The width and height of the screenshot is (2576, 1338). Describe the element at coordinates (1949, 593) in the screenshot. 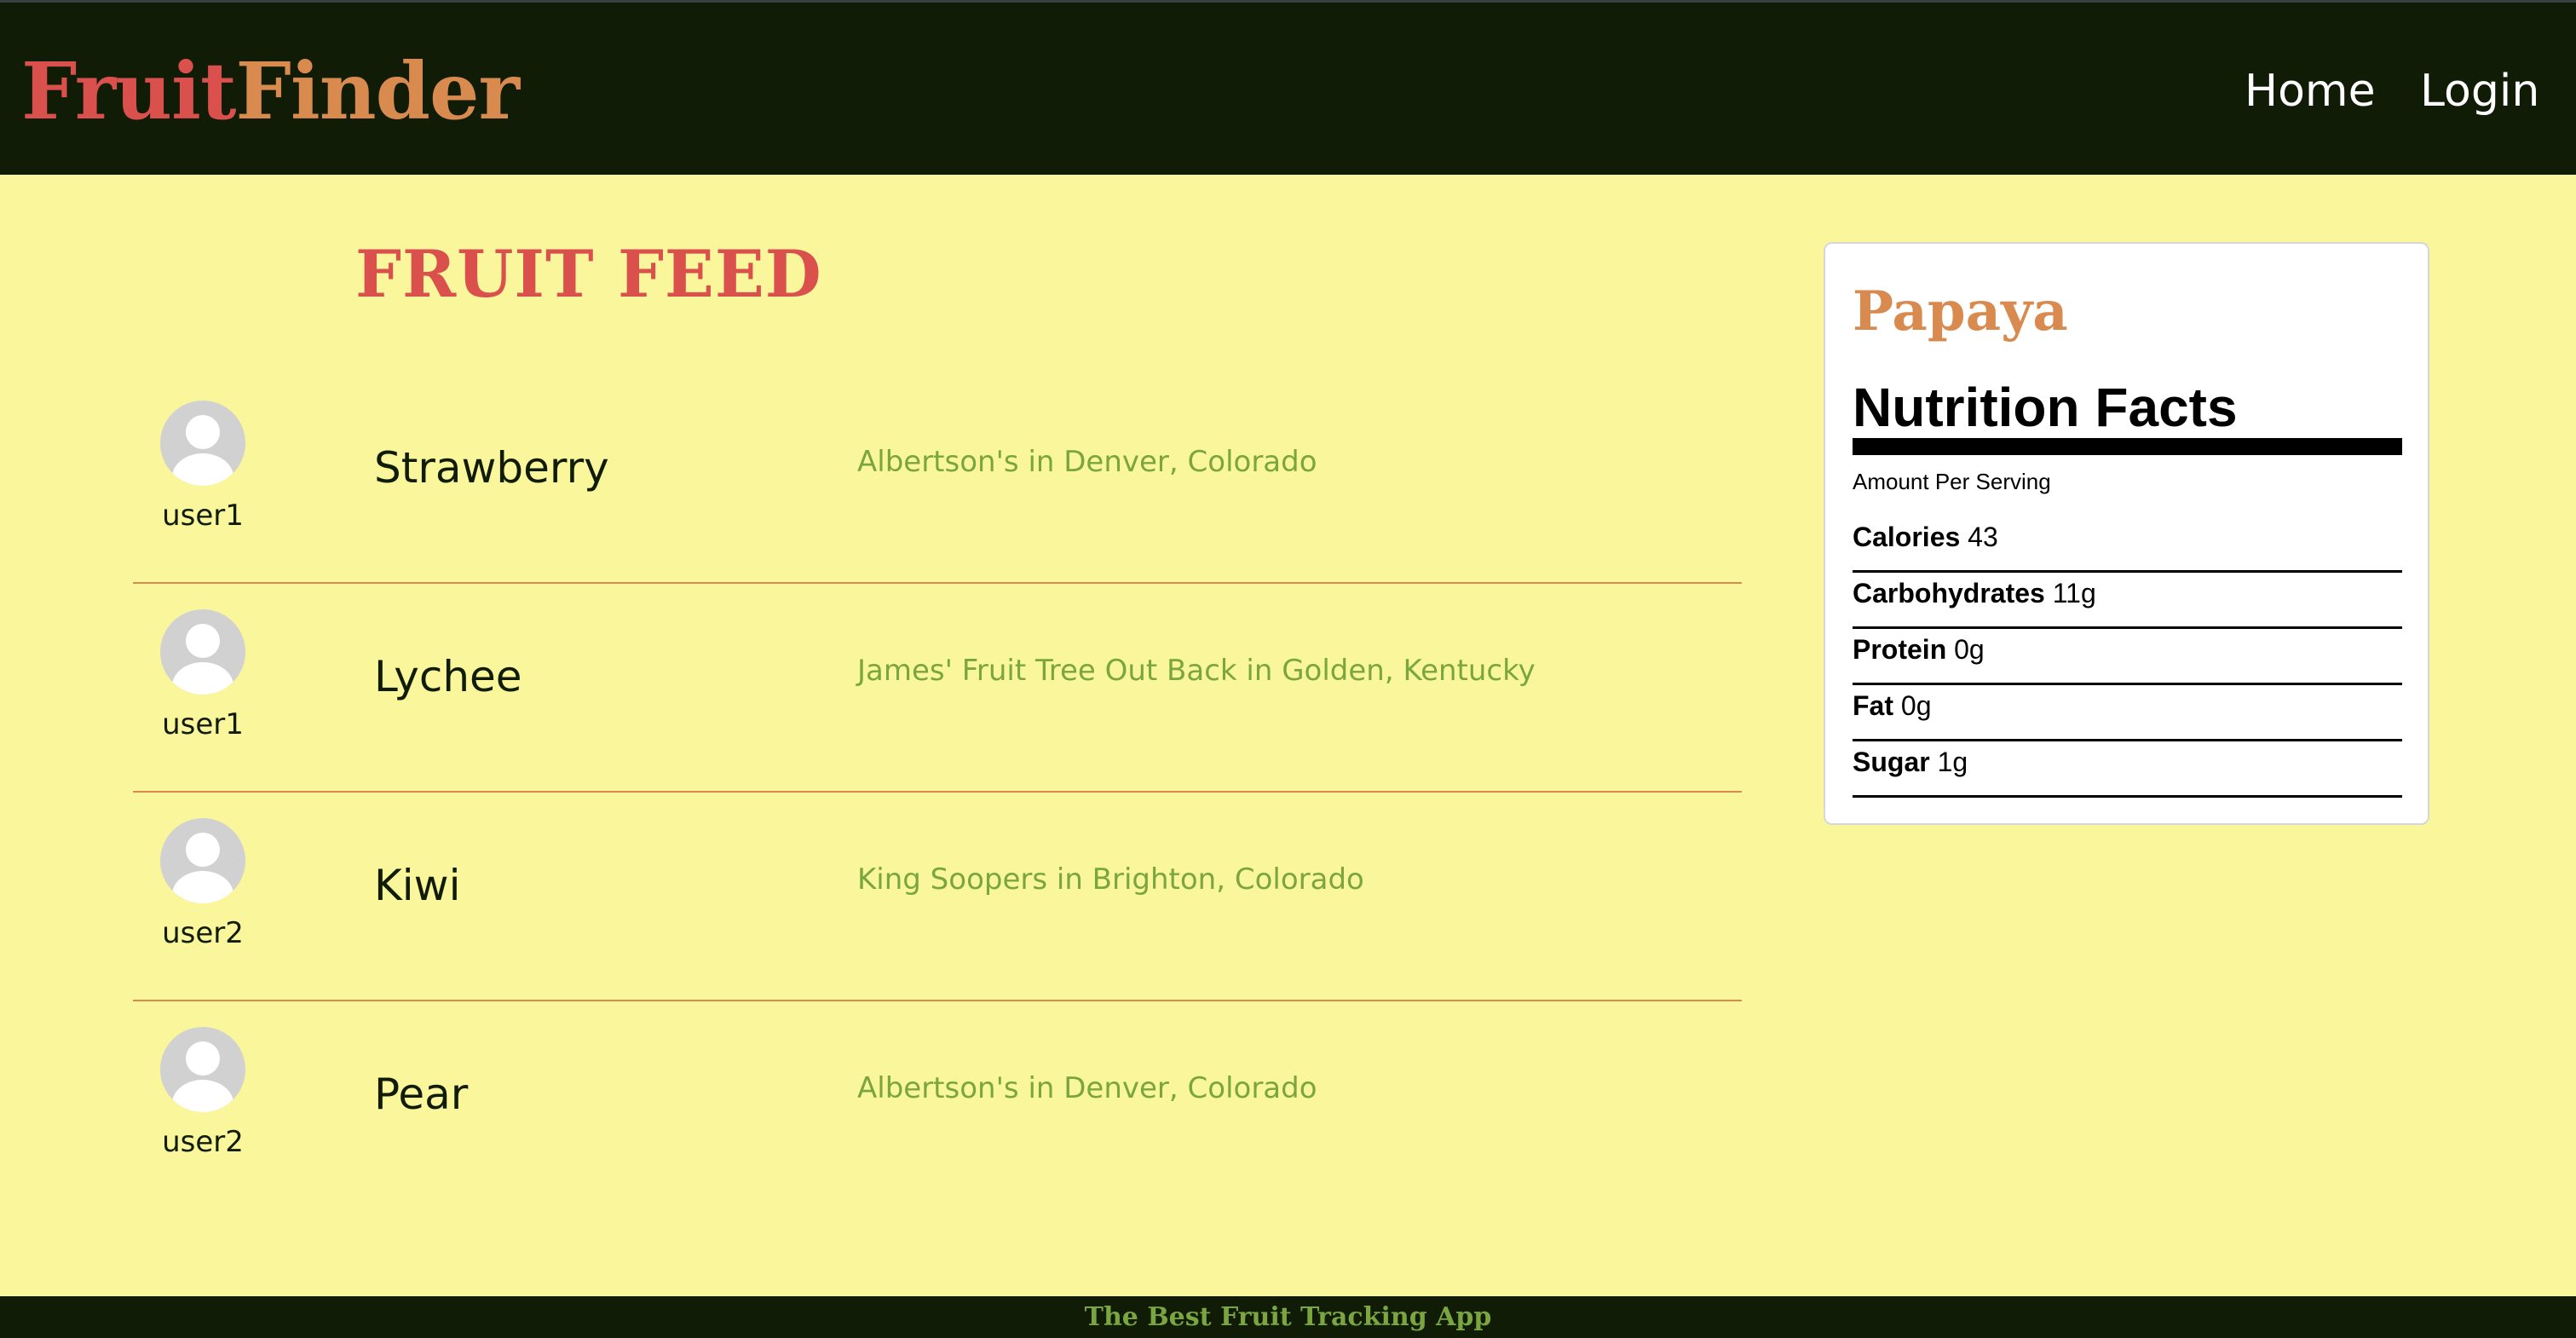

I see `nutrition-label: Carbohydrates` at that location.